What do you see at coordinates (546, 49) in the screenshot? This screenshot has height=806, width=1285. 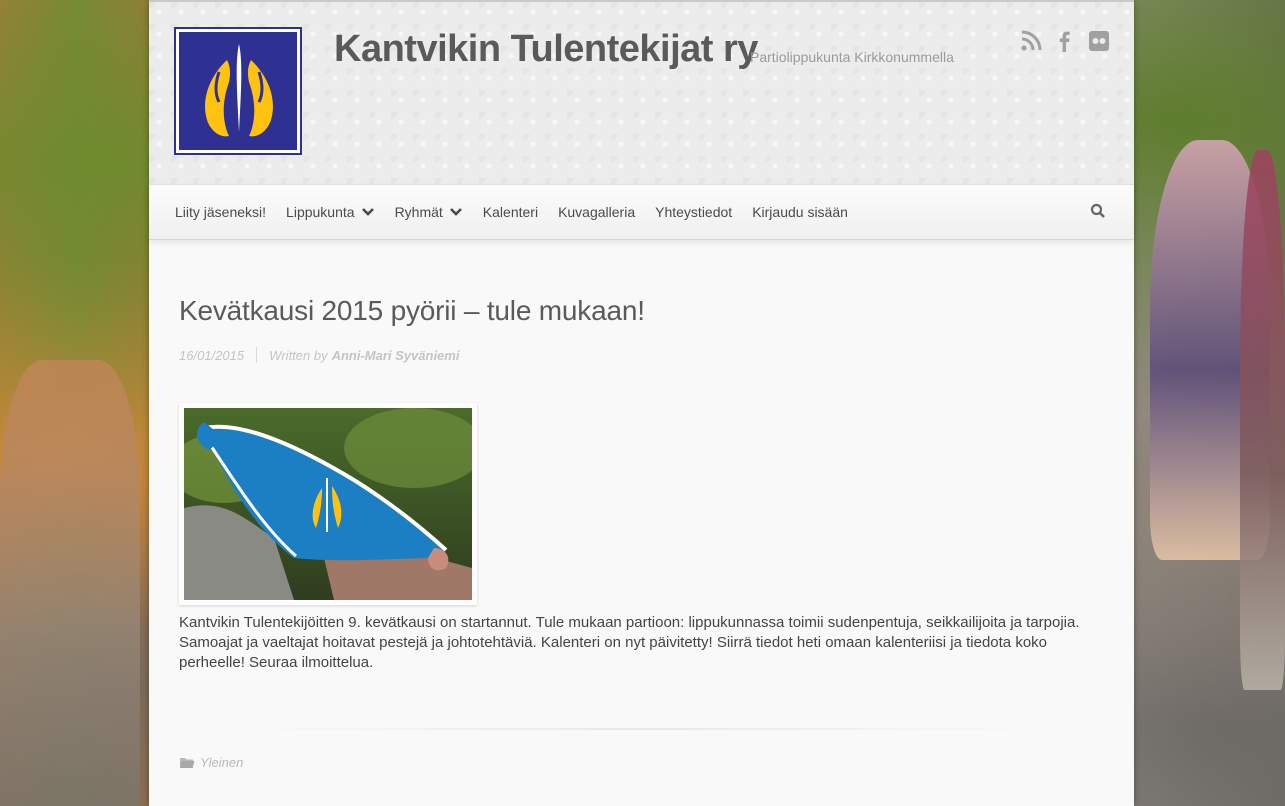 I see `site-title: Kantvikin Tulentekijat ry` at bounding box center [546, 49].